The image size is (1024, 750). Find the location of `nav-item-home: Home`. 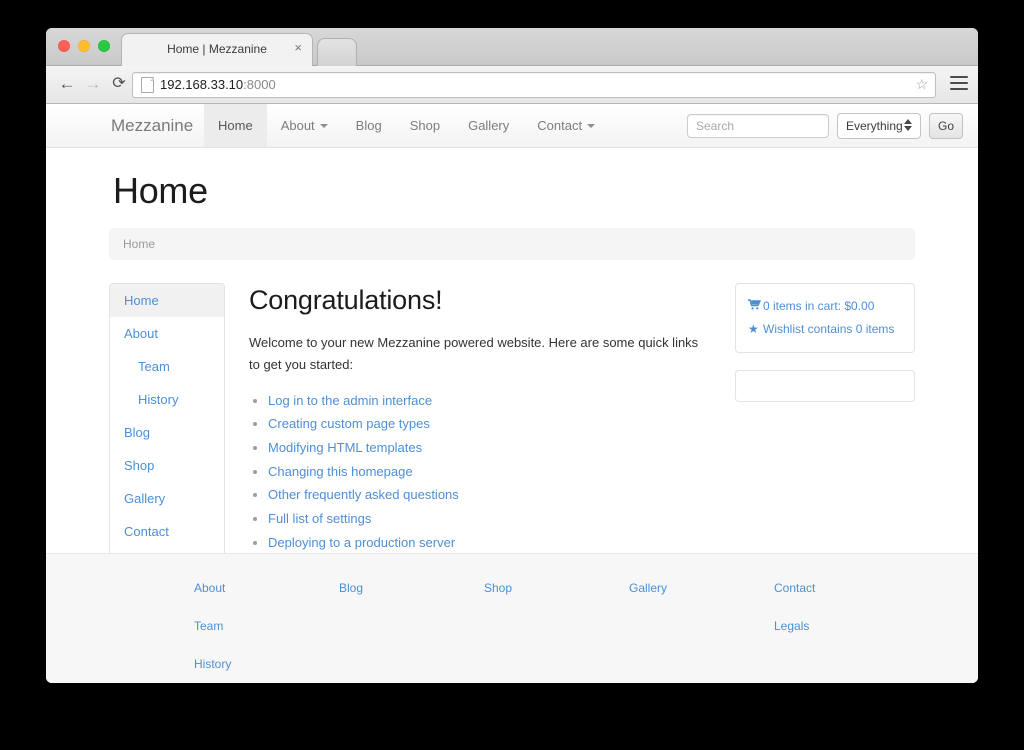

nav-item-home: Home is located at coordinates (235, 125).